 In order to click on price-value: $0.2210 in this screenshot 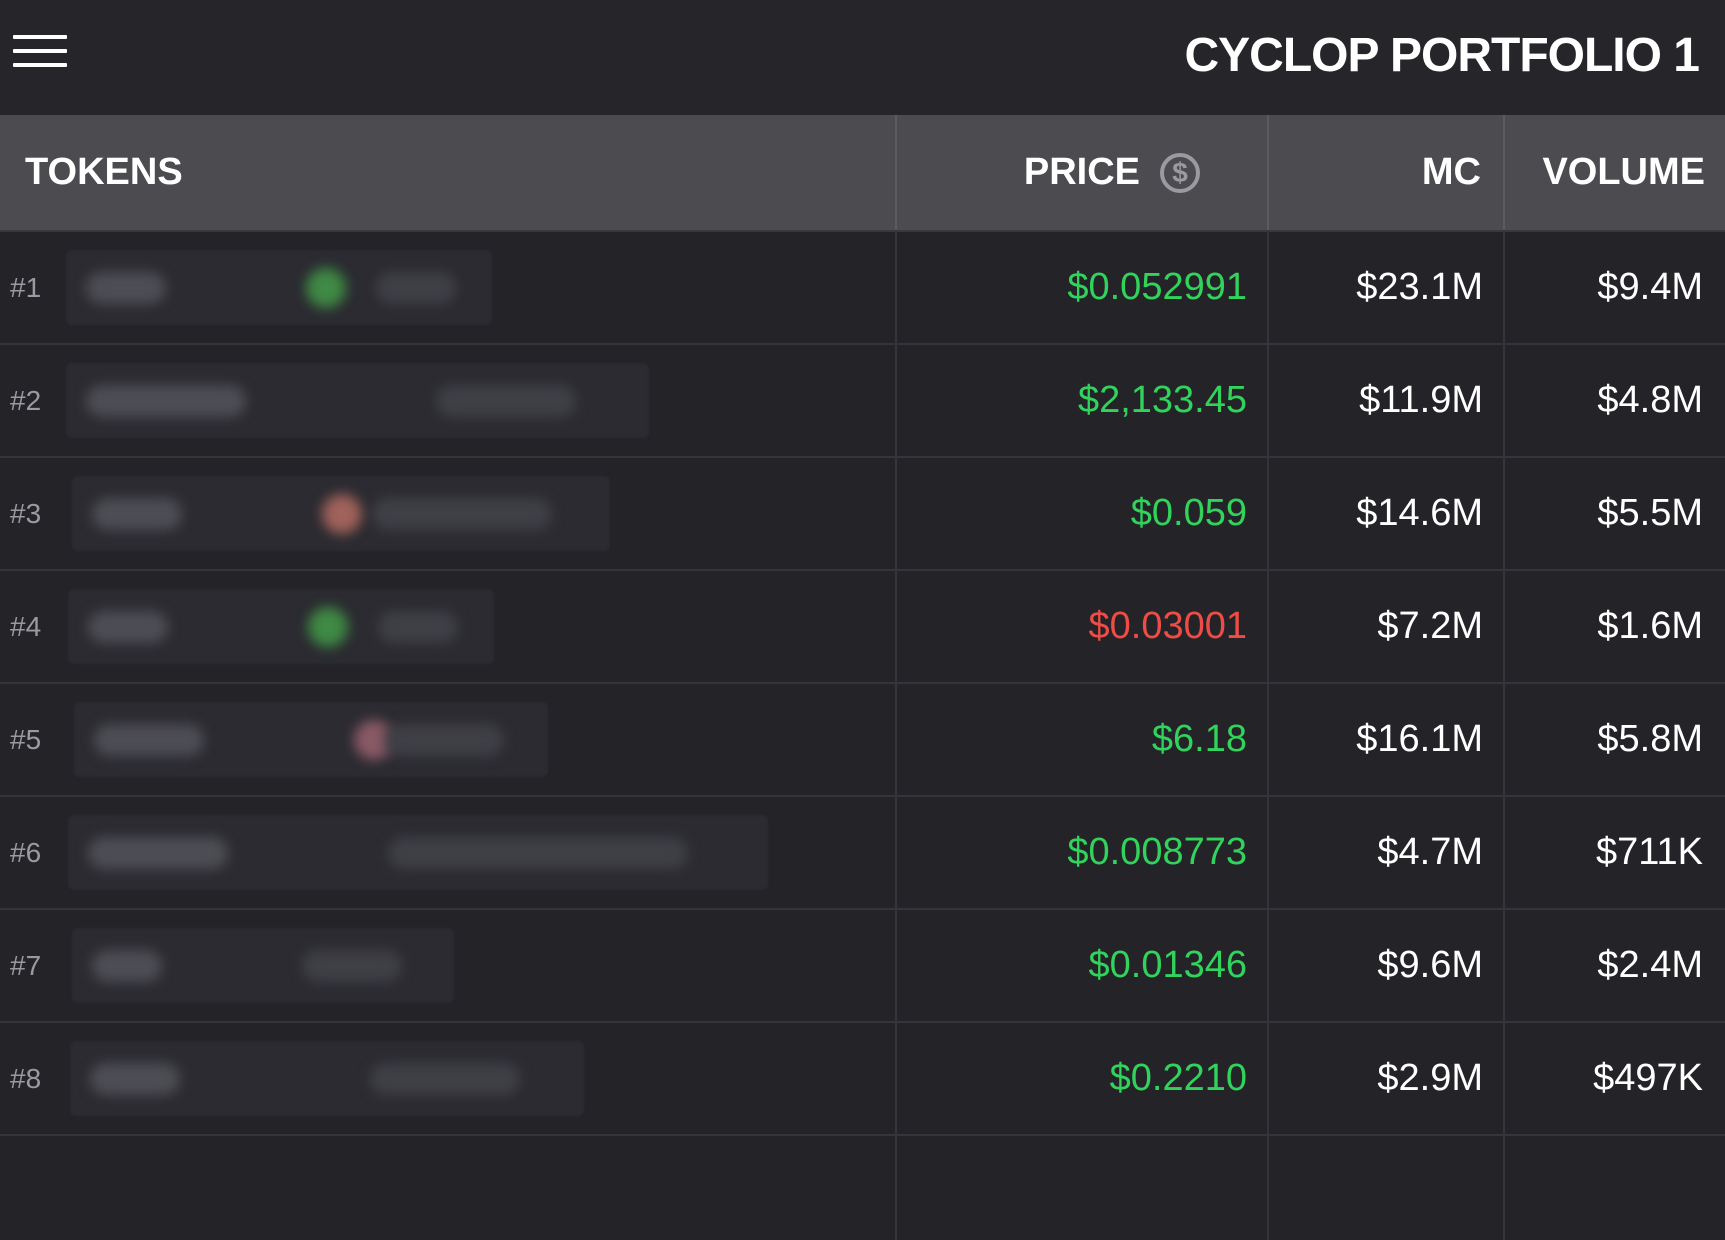, I will do `click(1178, 1078)`.